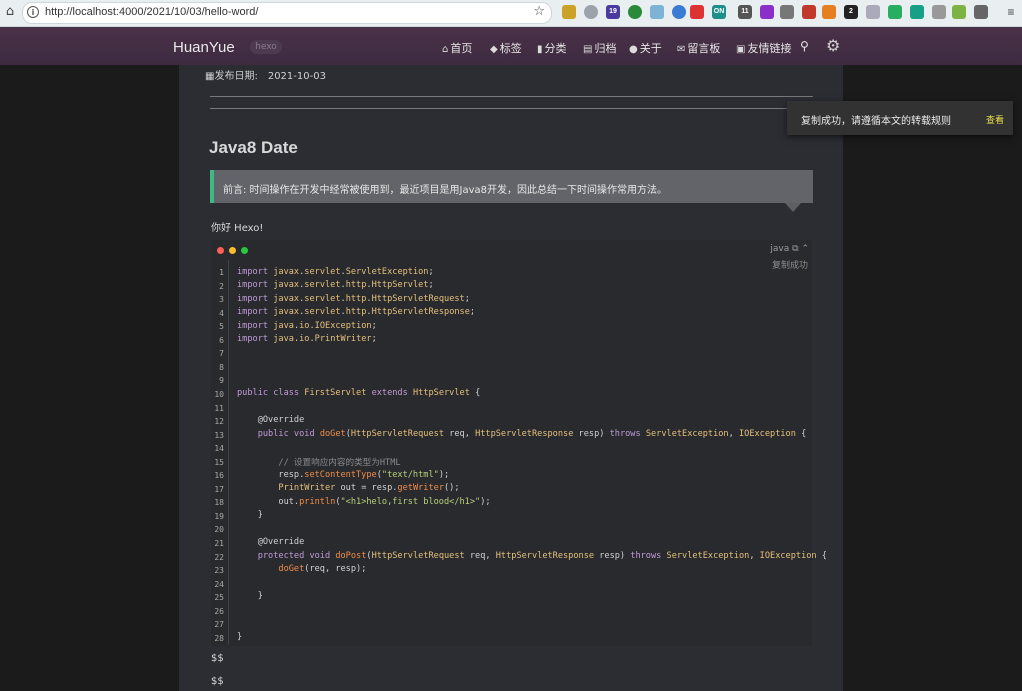 The image size is (1022, 691). What do you see at coordinates (851, 12) in the screenshot?
I see `extension-badge-icon: 2` at bounding box center [851, 12].